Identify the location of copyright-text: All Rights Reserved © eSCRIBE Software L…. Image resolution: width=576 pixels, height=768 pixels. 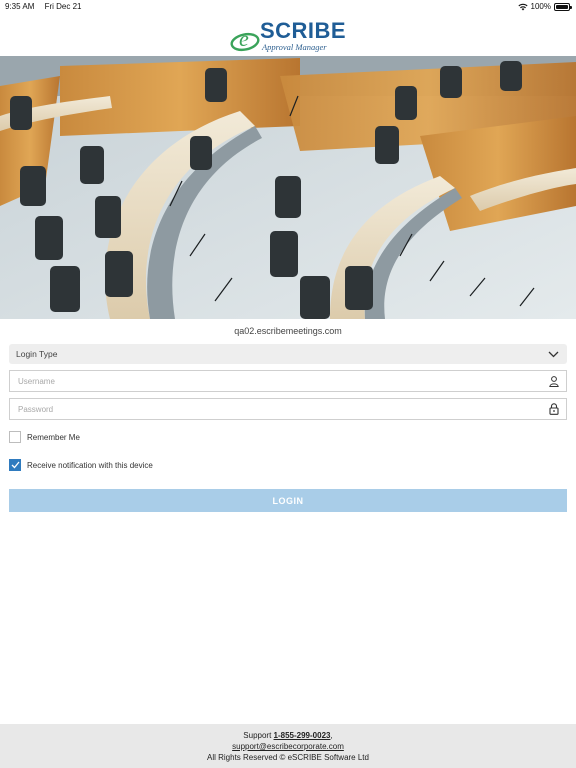
(288, 757).